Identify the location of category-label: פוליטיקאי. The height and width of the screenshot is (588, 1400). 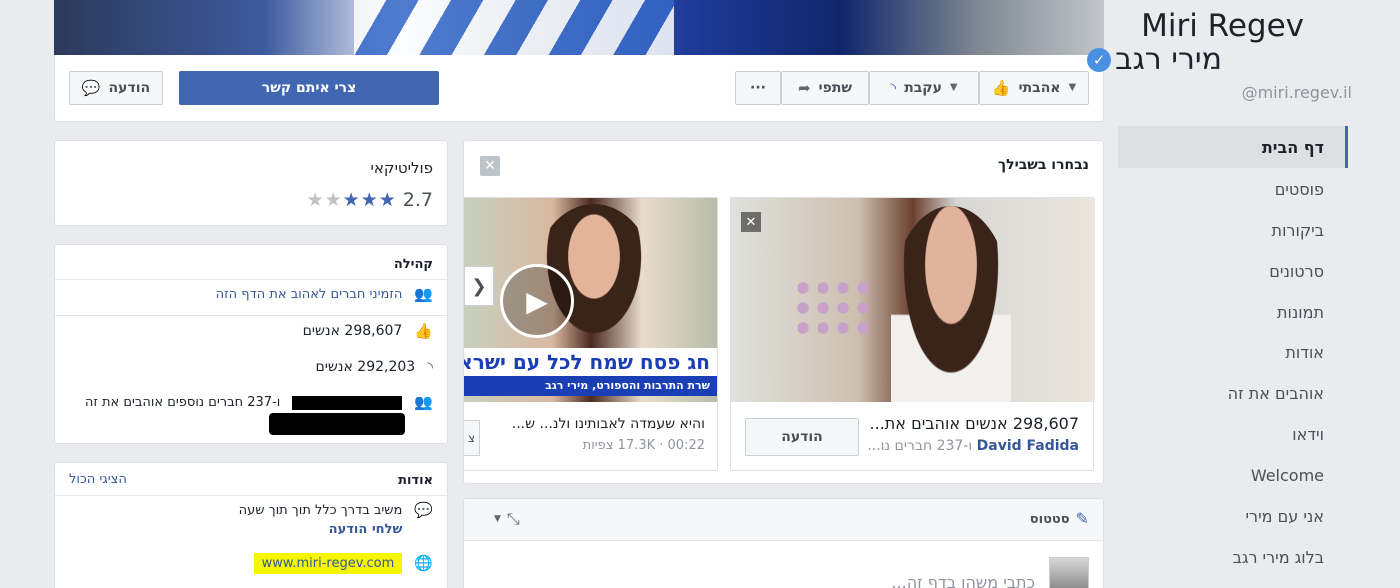
(402, 168).